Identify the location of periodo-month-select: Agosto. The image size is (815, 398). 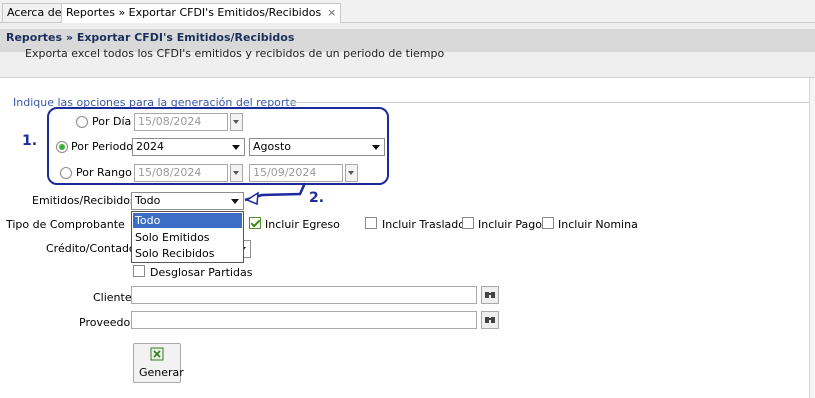
(317, 147).